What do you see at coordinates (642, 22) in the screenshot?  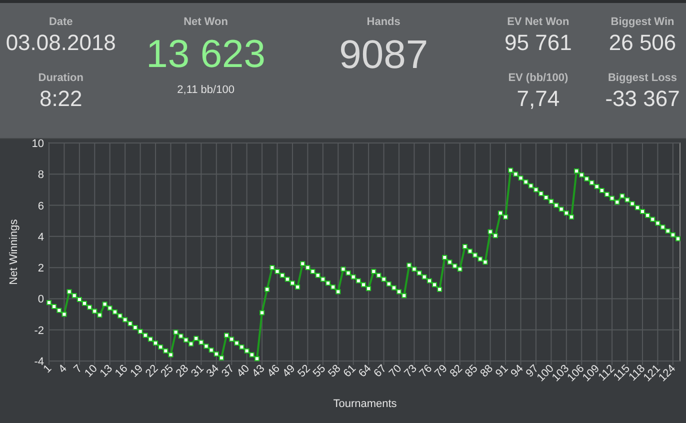 I see `stat-label: Biggest Win` at bounding box center [642, 22].